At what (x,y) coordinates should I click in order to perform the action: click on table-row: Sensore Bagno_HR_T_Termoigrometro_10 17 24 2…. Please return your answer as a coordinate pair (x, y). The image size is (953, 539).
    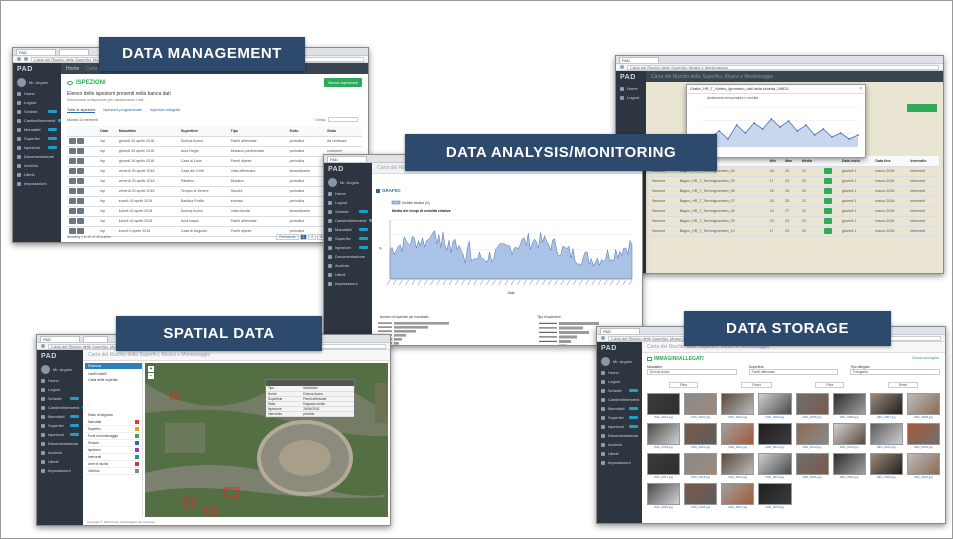
    Looking at the image, I should click on (794, 231).